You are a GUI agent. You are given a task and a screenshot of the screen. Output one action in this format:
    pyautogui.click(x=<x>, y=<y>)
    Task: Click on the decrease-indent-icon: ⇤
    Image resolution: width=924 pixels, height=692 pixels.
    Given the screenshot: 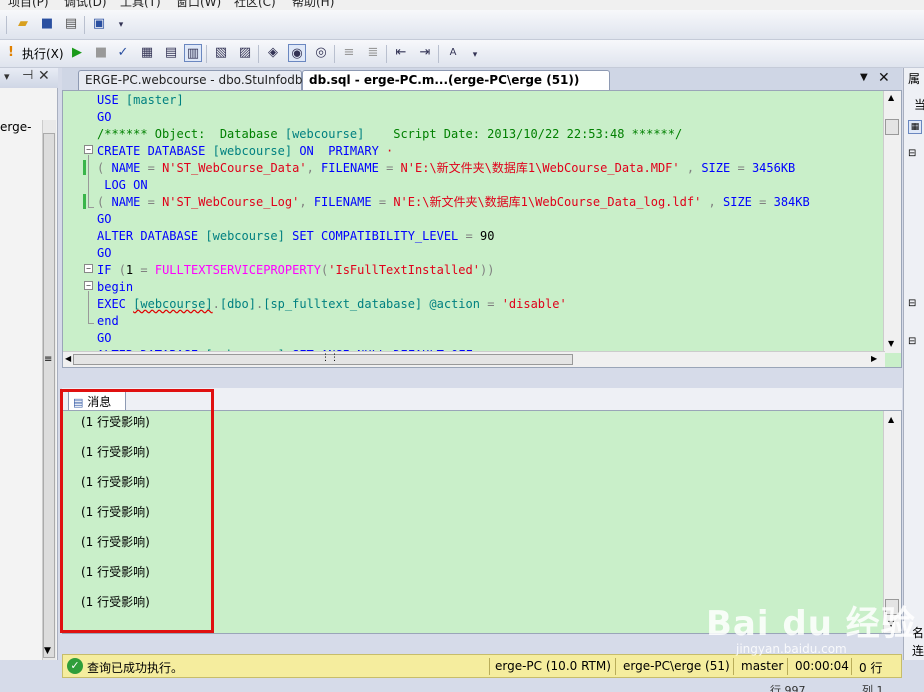 What is the action you would take?
    pyautogui.click(x=401, y=53)
    